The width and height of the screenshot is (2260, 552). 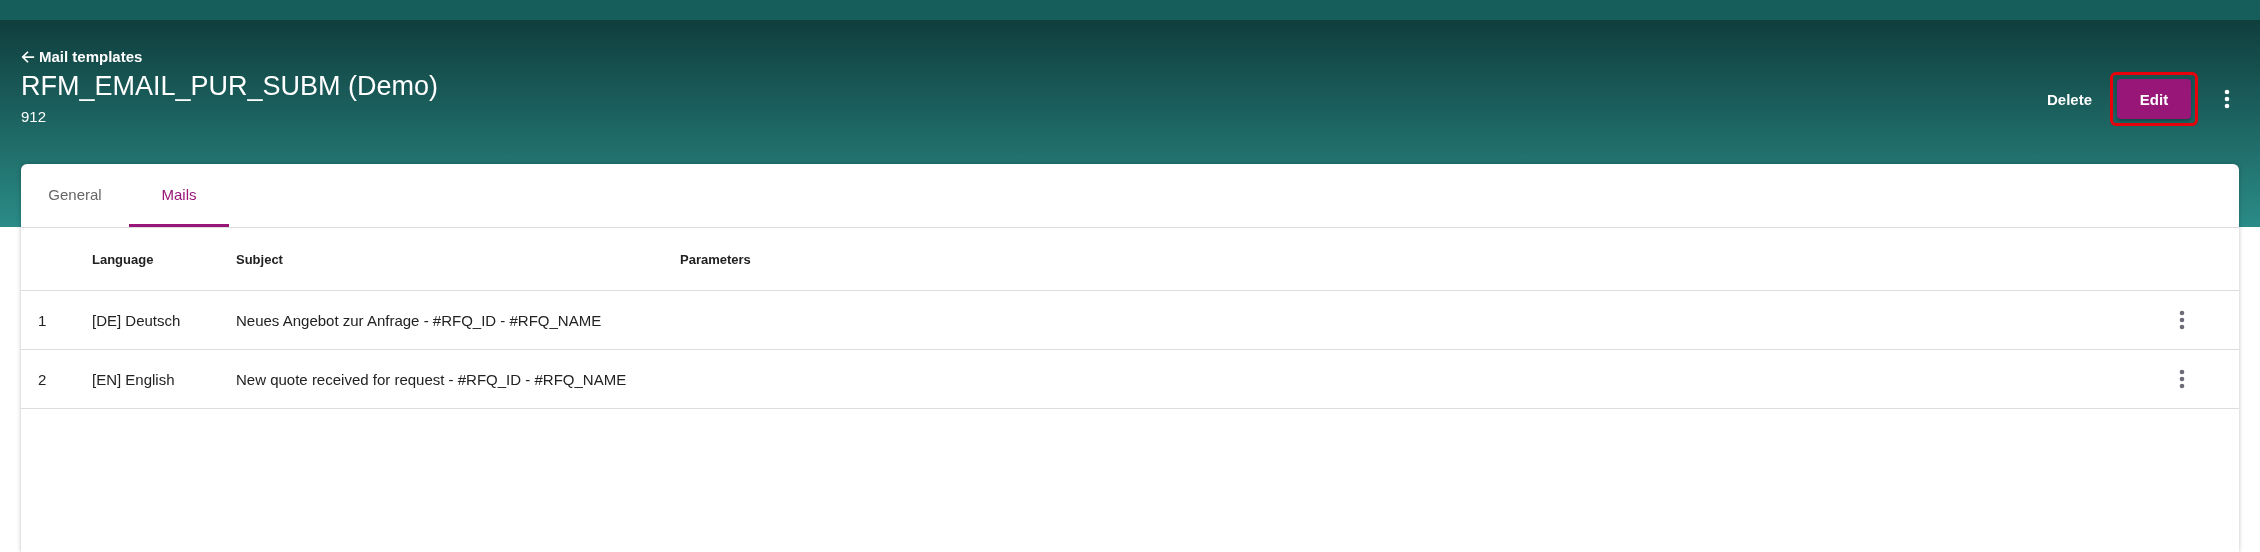 I want to click on record-id: 912, so click(x=34, y=116).